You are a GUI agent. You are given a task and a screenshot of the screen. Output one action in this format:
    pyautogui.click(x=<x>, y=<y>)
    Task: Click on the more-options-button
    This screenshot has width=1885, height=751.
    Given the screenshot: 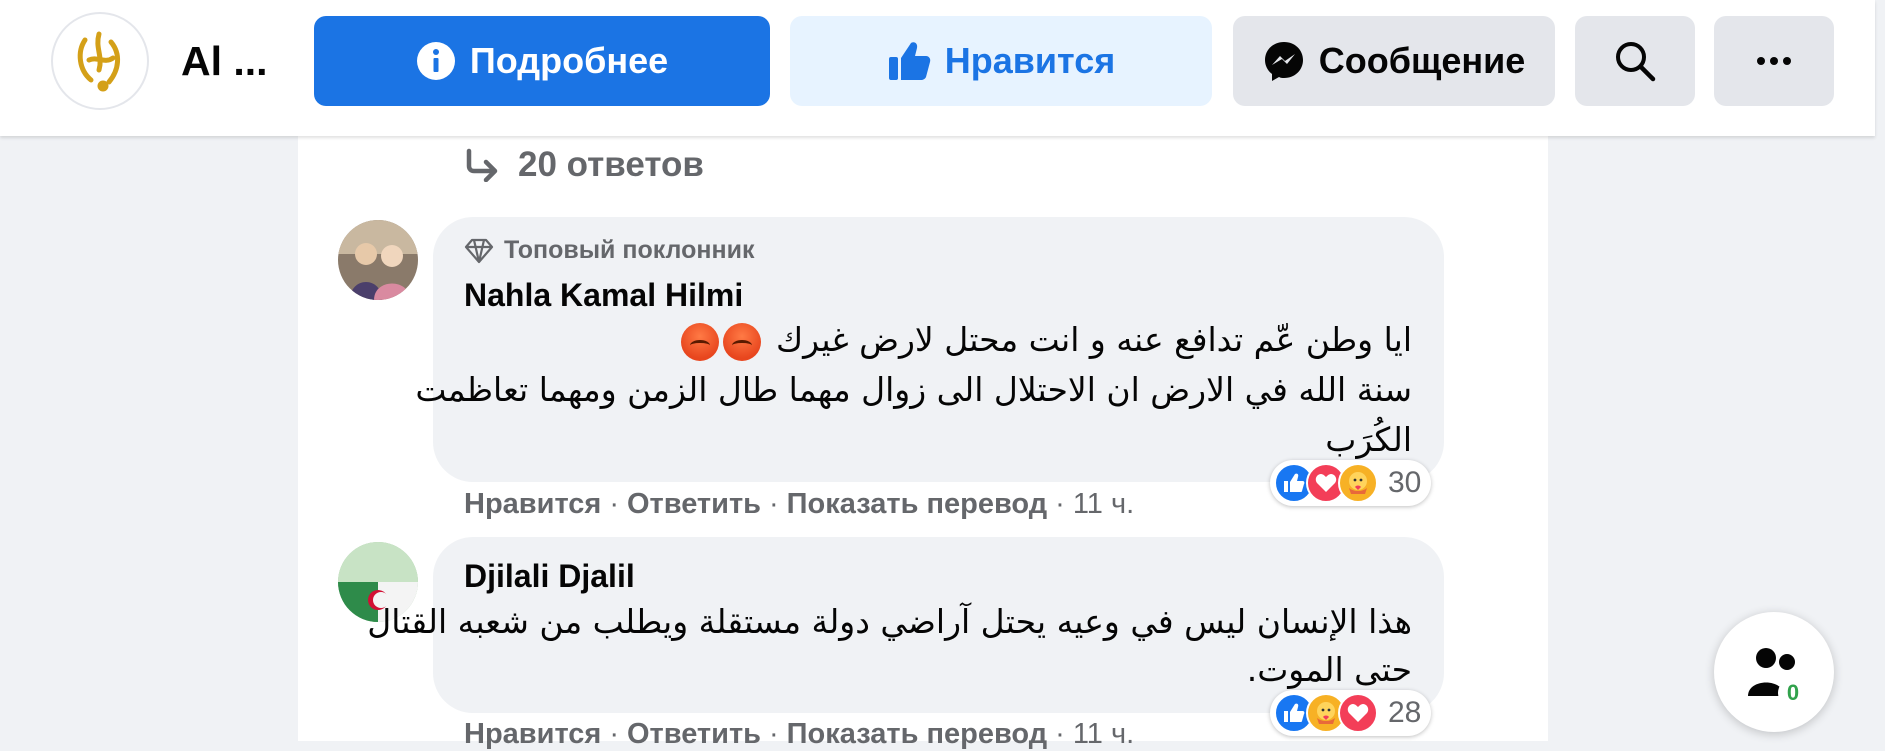 What is the action you would take?
    pyautogui.click(x=1774, y=61)
    